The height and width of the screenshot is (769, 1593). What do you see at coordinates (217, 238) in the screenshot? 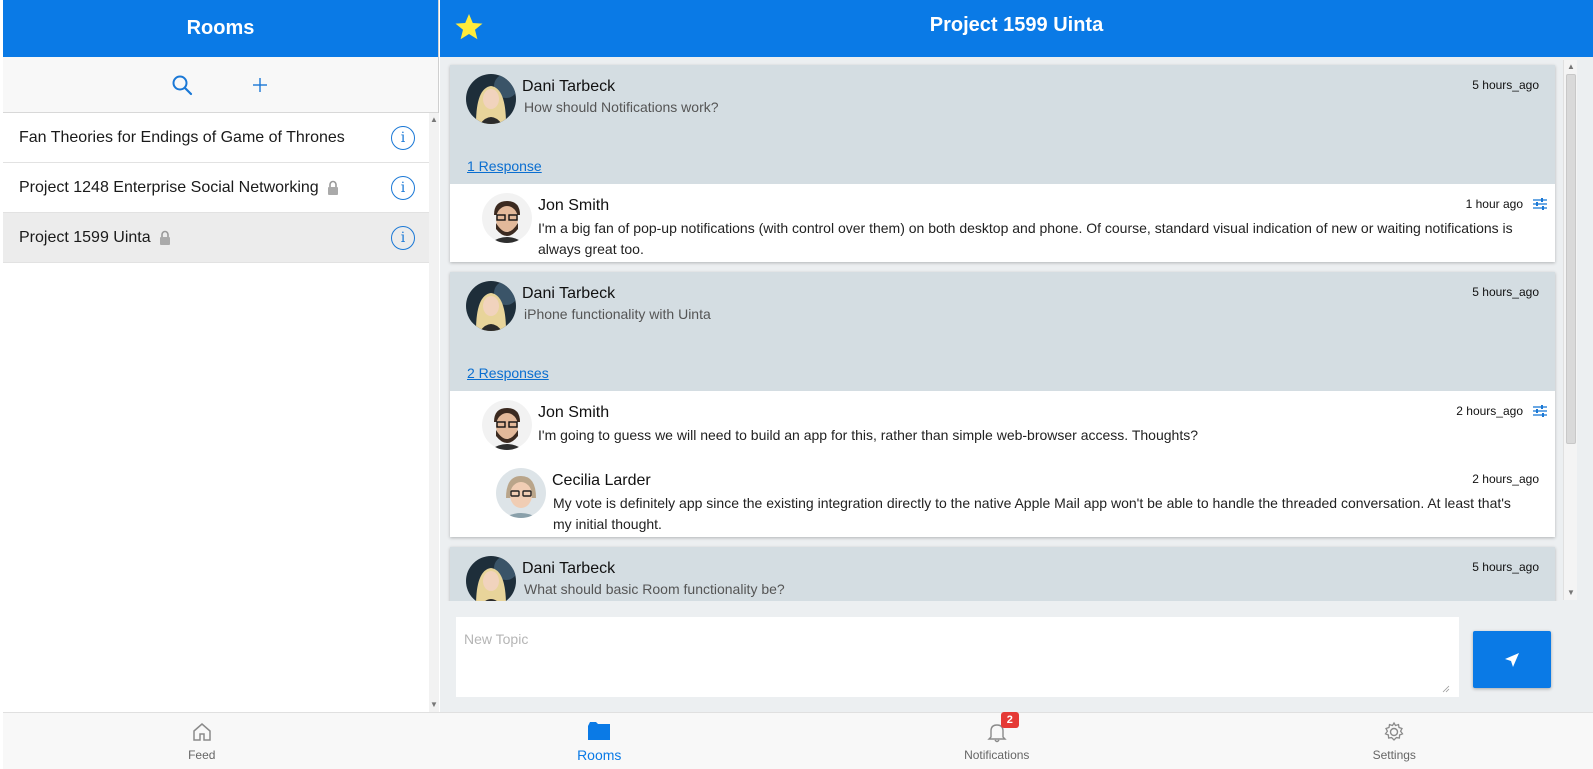
I see `room-item-selected: Project 1599 Uinta i` at bounding box center [217, 238].